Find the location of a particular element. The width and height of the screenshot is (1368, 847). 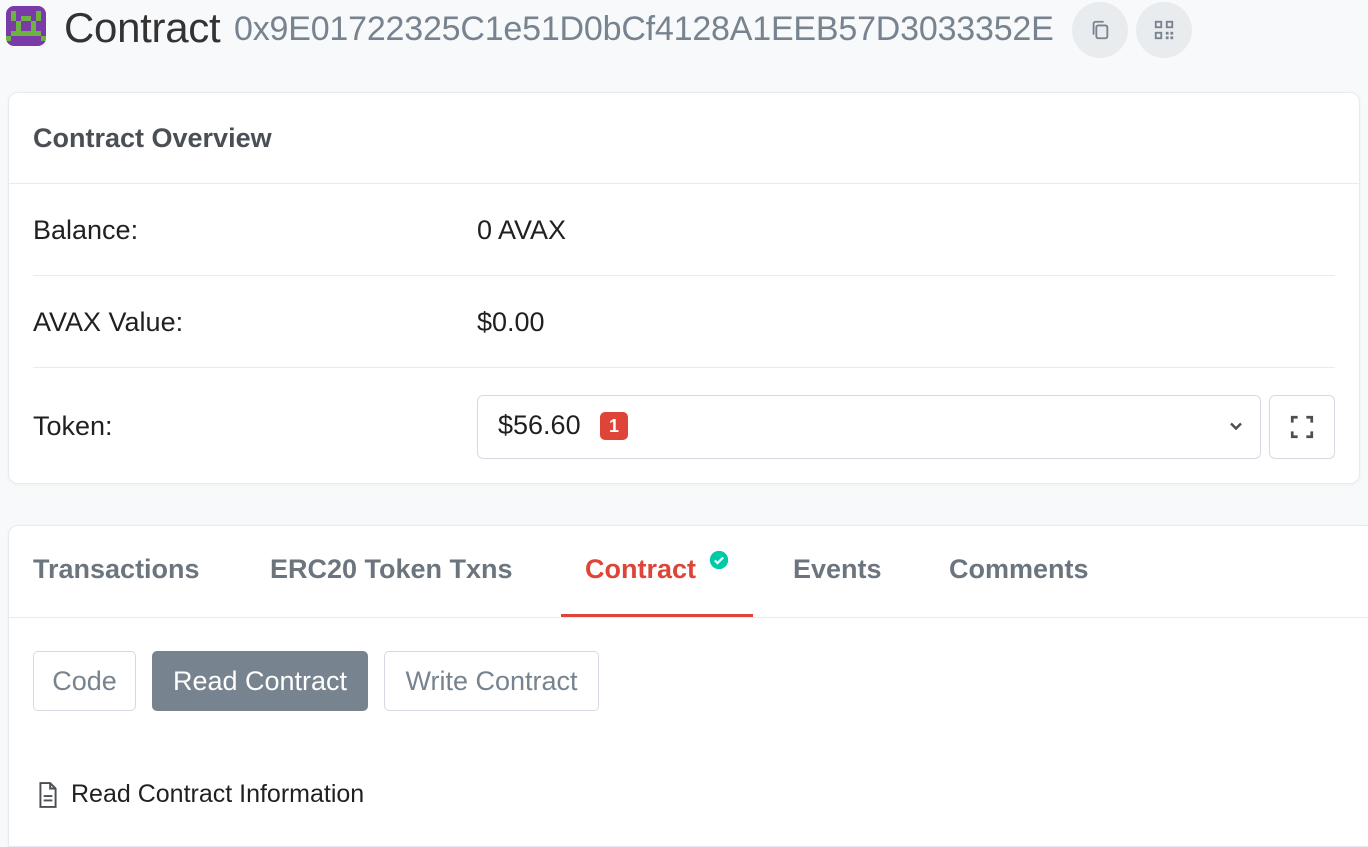

write-contract-button: Write Contract is located at coordinates (491, 681).